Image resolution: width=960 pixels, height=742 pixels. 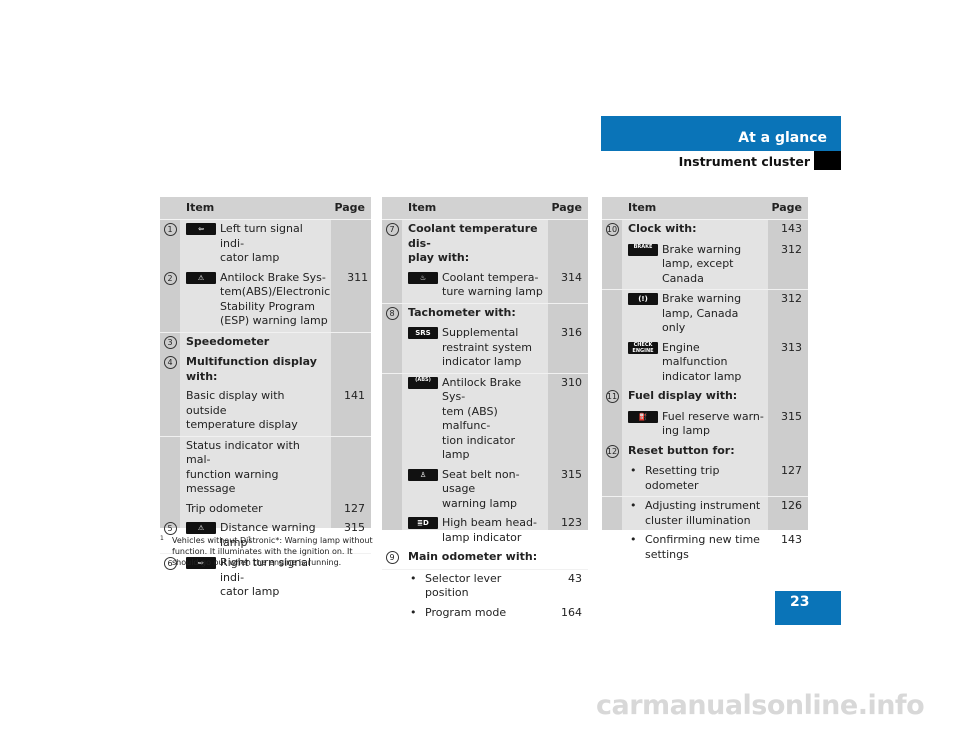 What do you see at coordinates (642, 363) in the screenshot?
I see `icon-cell: CHECK ENGINE` at bounding box center [642, 363].